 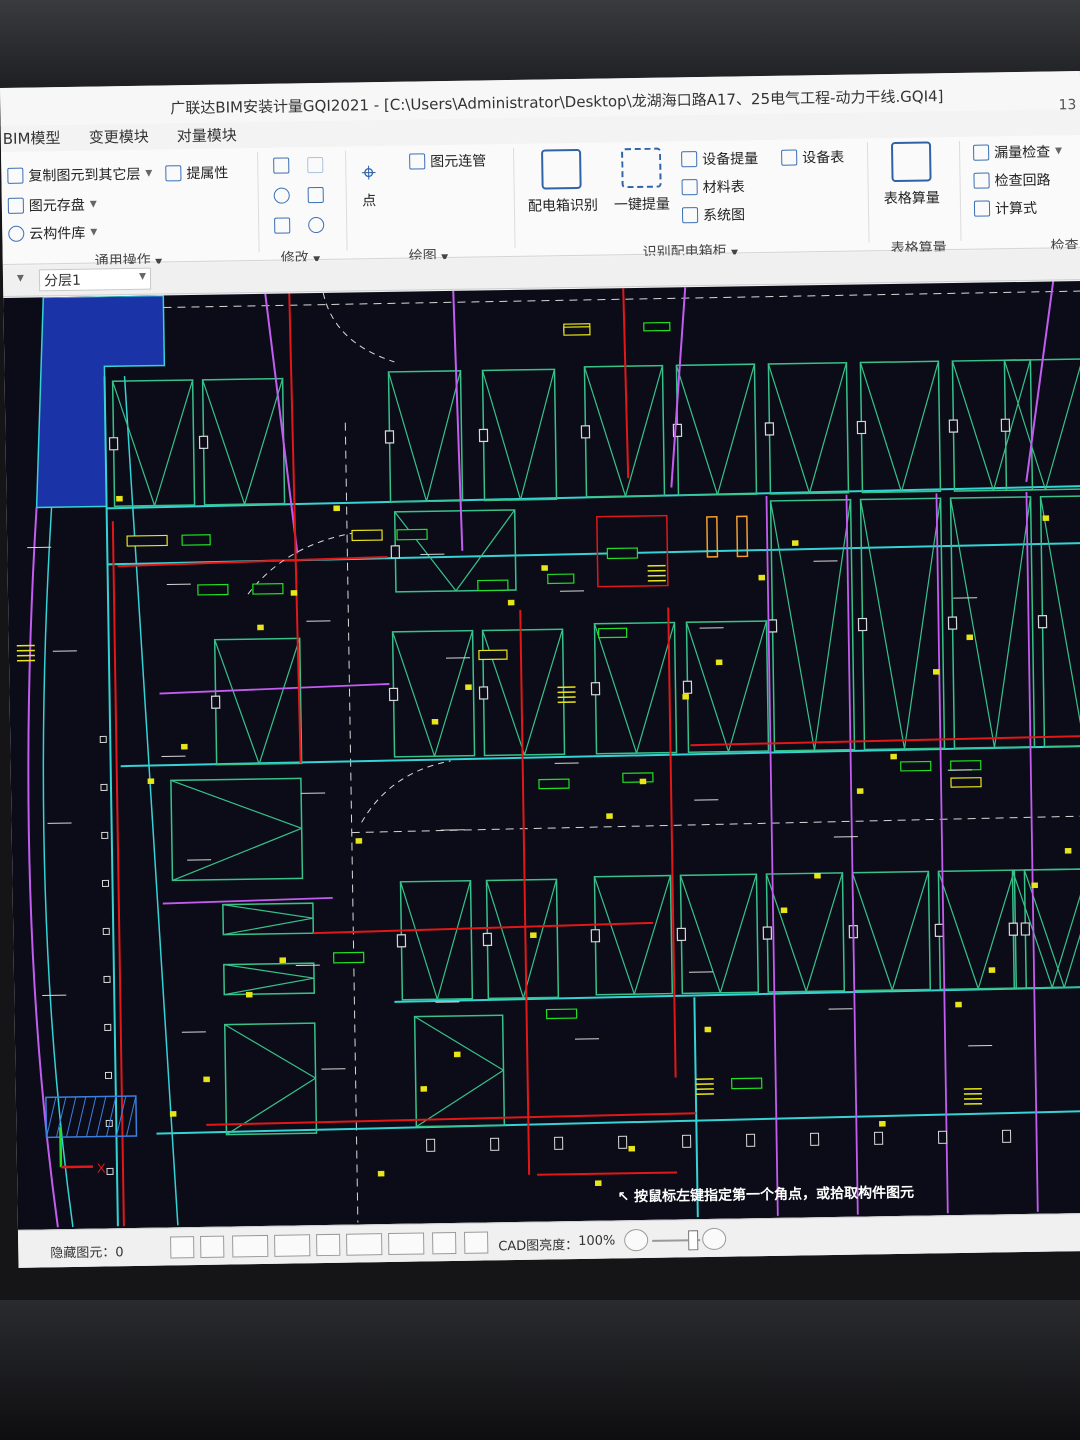 What do you see at coordinates (15, 205) in the screenshot?
I see `save-icon` at bounding box center [15, 205].